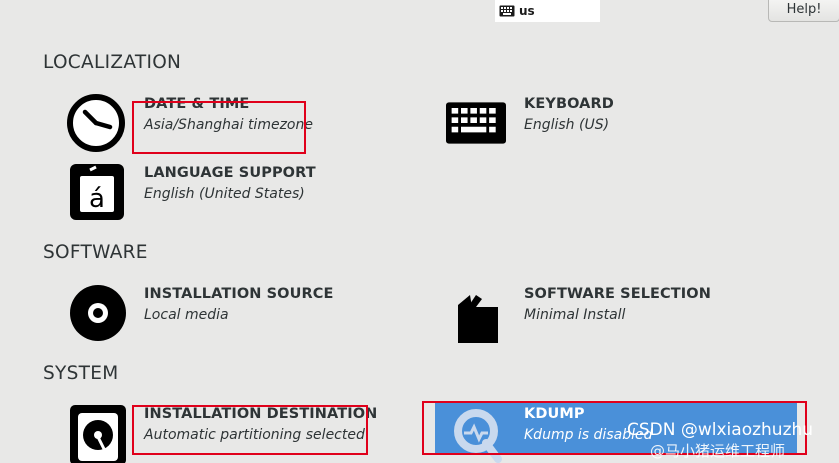  Describe the element at coordinates (219, 127) in the screenshot. I see `annotation-box-date-time` at that location.